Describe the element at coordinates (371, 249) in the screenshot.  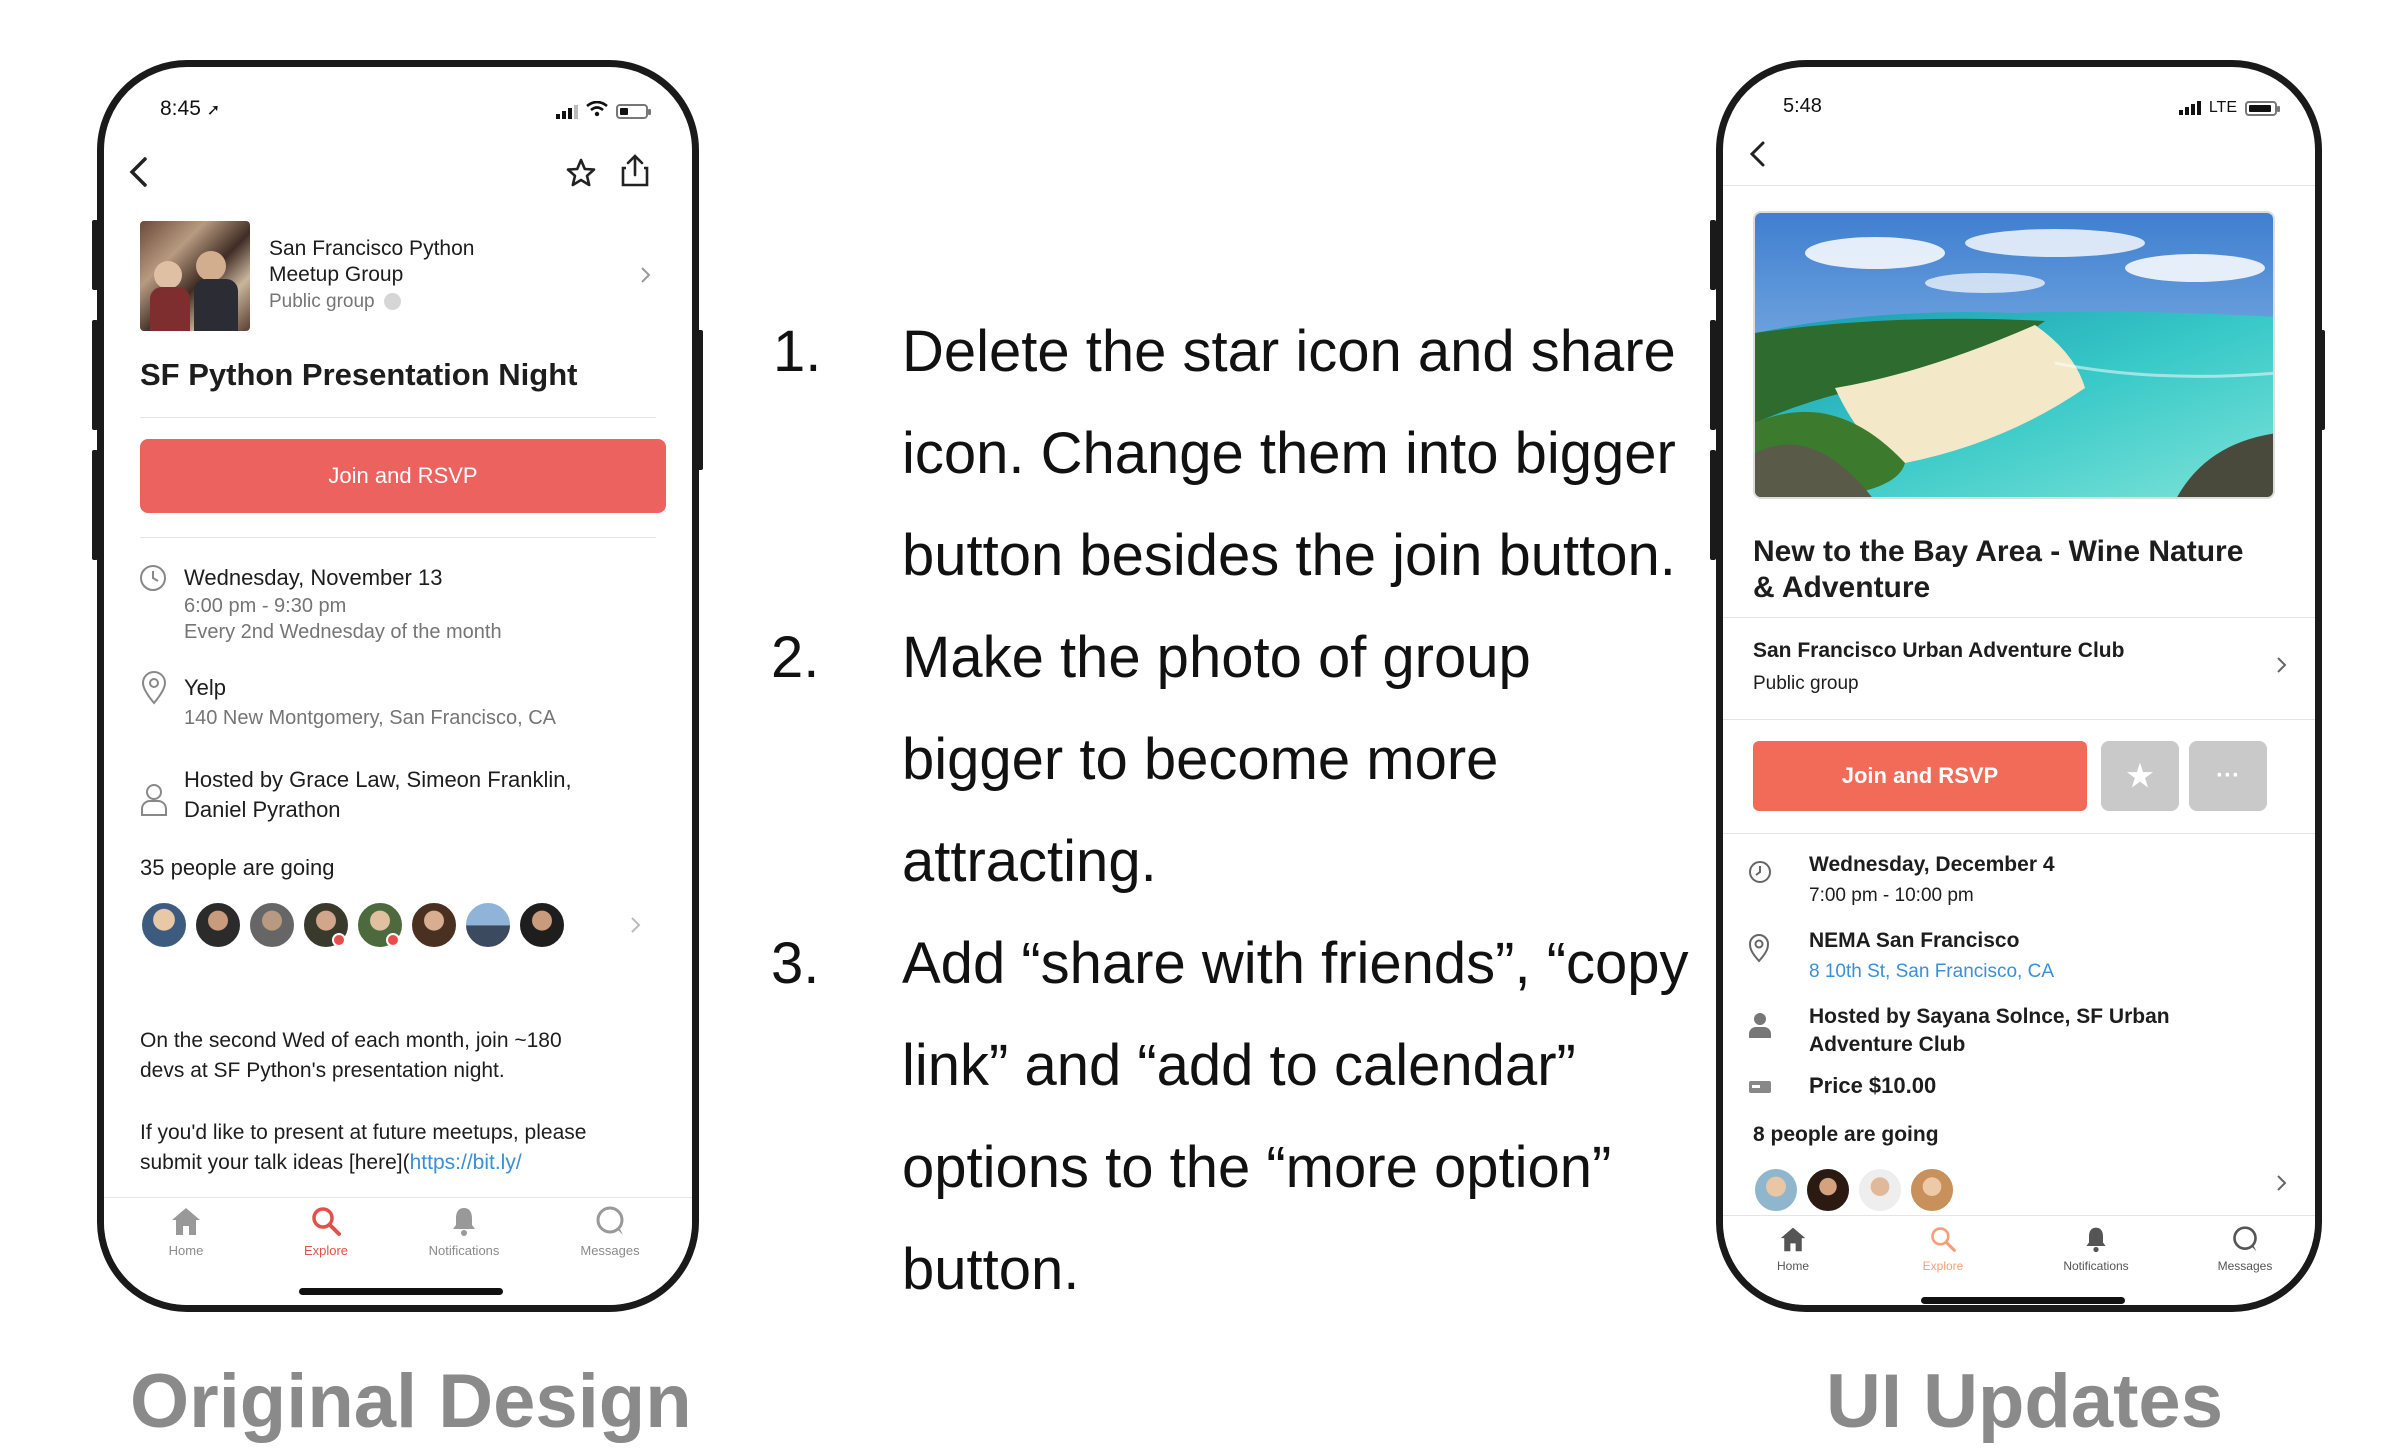
I see `group-name: San Francisco Python` at that location.